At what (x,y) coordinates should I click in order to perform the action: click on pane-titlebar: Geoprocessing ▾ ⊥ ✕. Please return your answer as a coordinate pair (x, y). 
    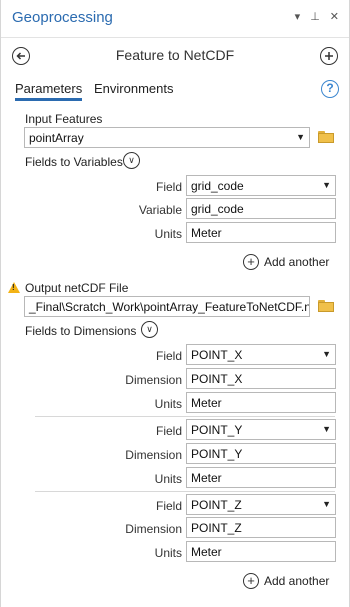
    Looking at the image, I should click on (175, 19).